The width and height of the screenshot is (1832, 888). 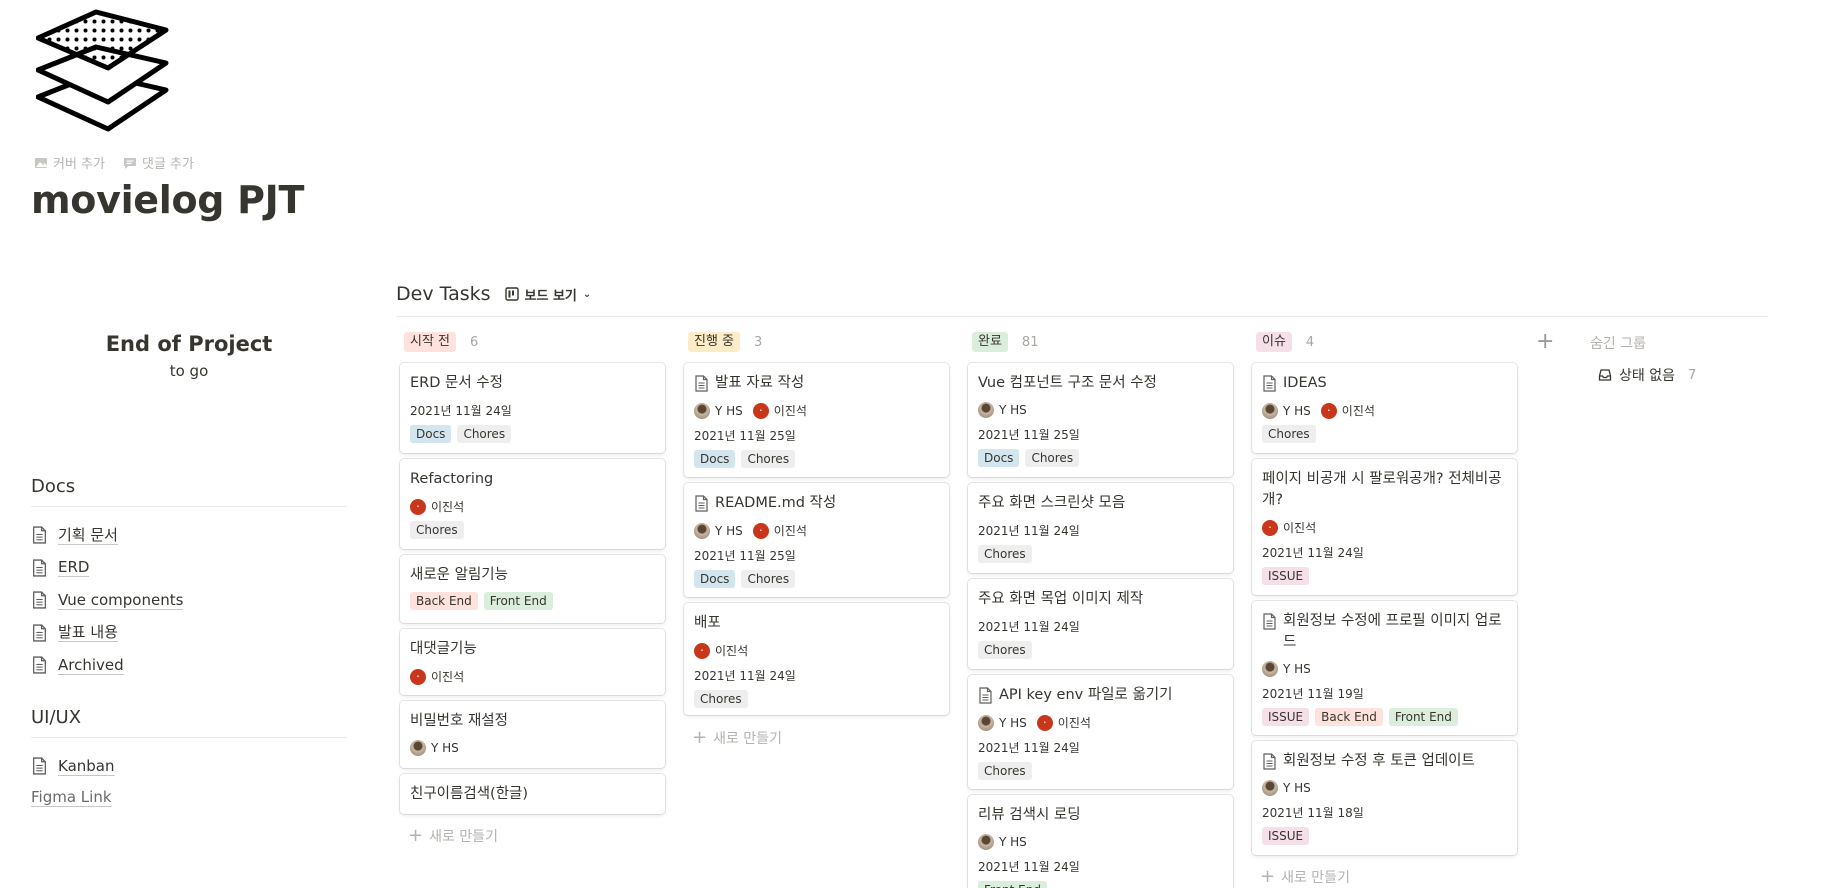 I want to click on card-title: 친구이름검색(한글), so click(x=469, y=794).